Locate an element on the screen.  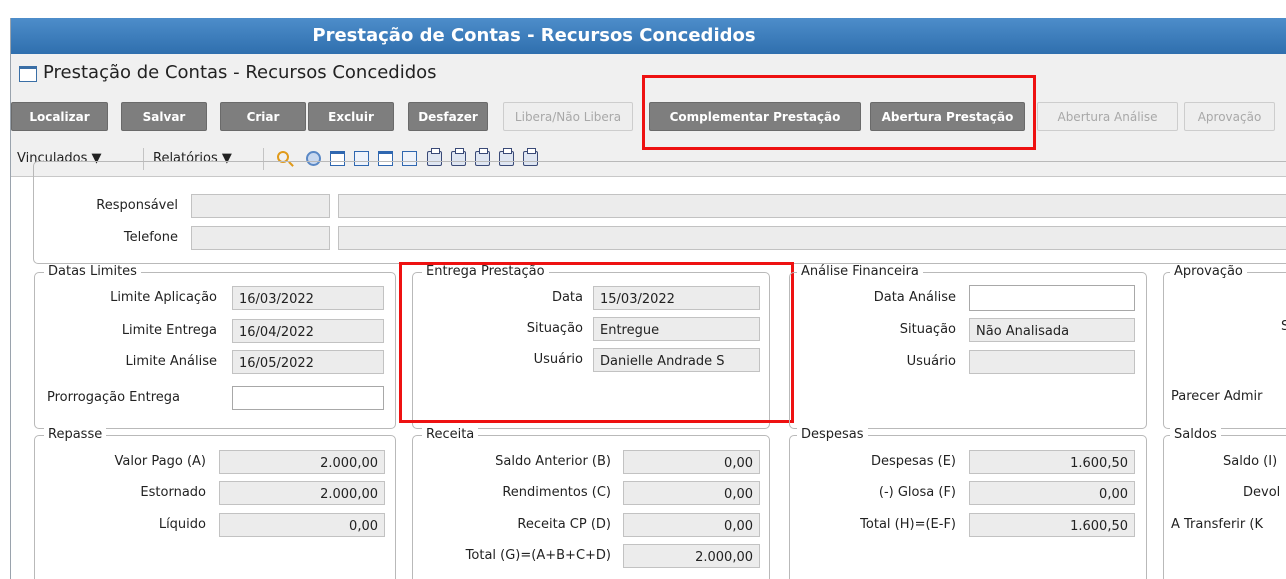
receita-total-field: 2.000,00 is located at coordinates (691, 556).